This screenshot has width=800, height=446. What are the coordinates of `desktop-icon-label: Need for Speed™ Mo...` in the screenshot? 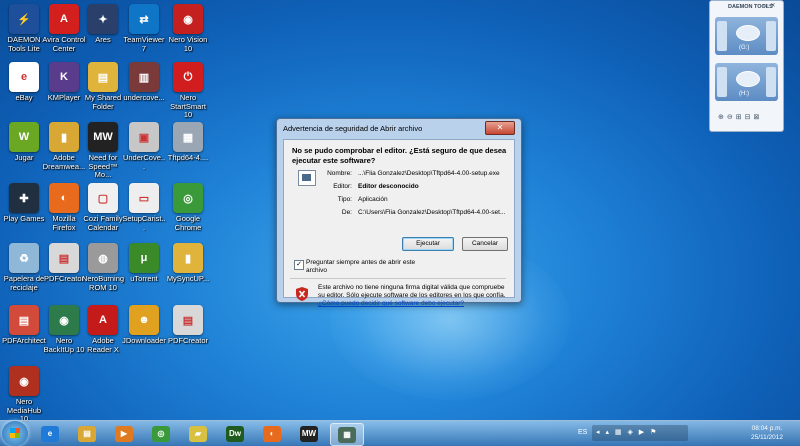 It's located at (103, 166).